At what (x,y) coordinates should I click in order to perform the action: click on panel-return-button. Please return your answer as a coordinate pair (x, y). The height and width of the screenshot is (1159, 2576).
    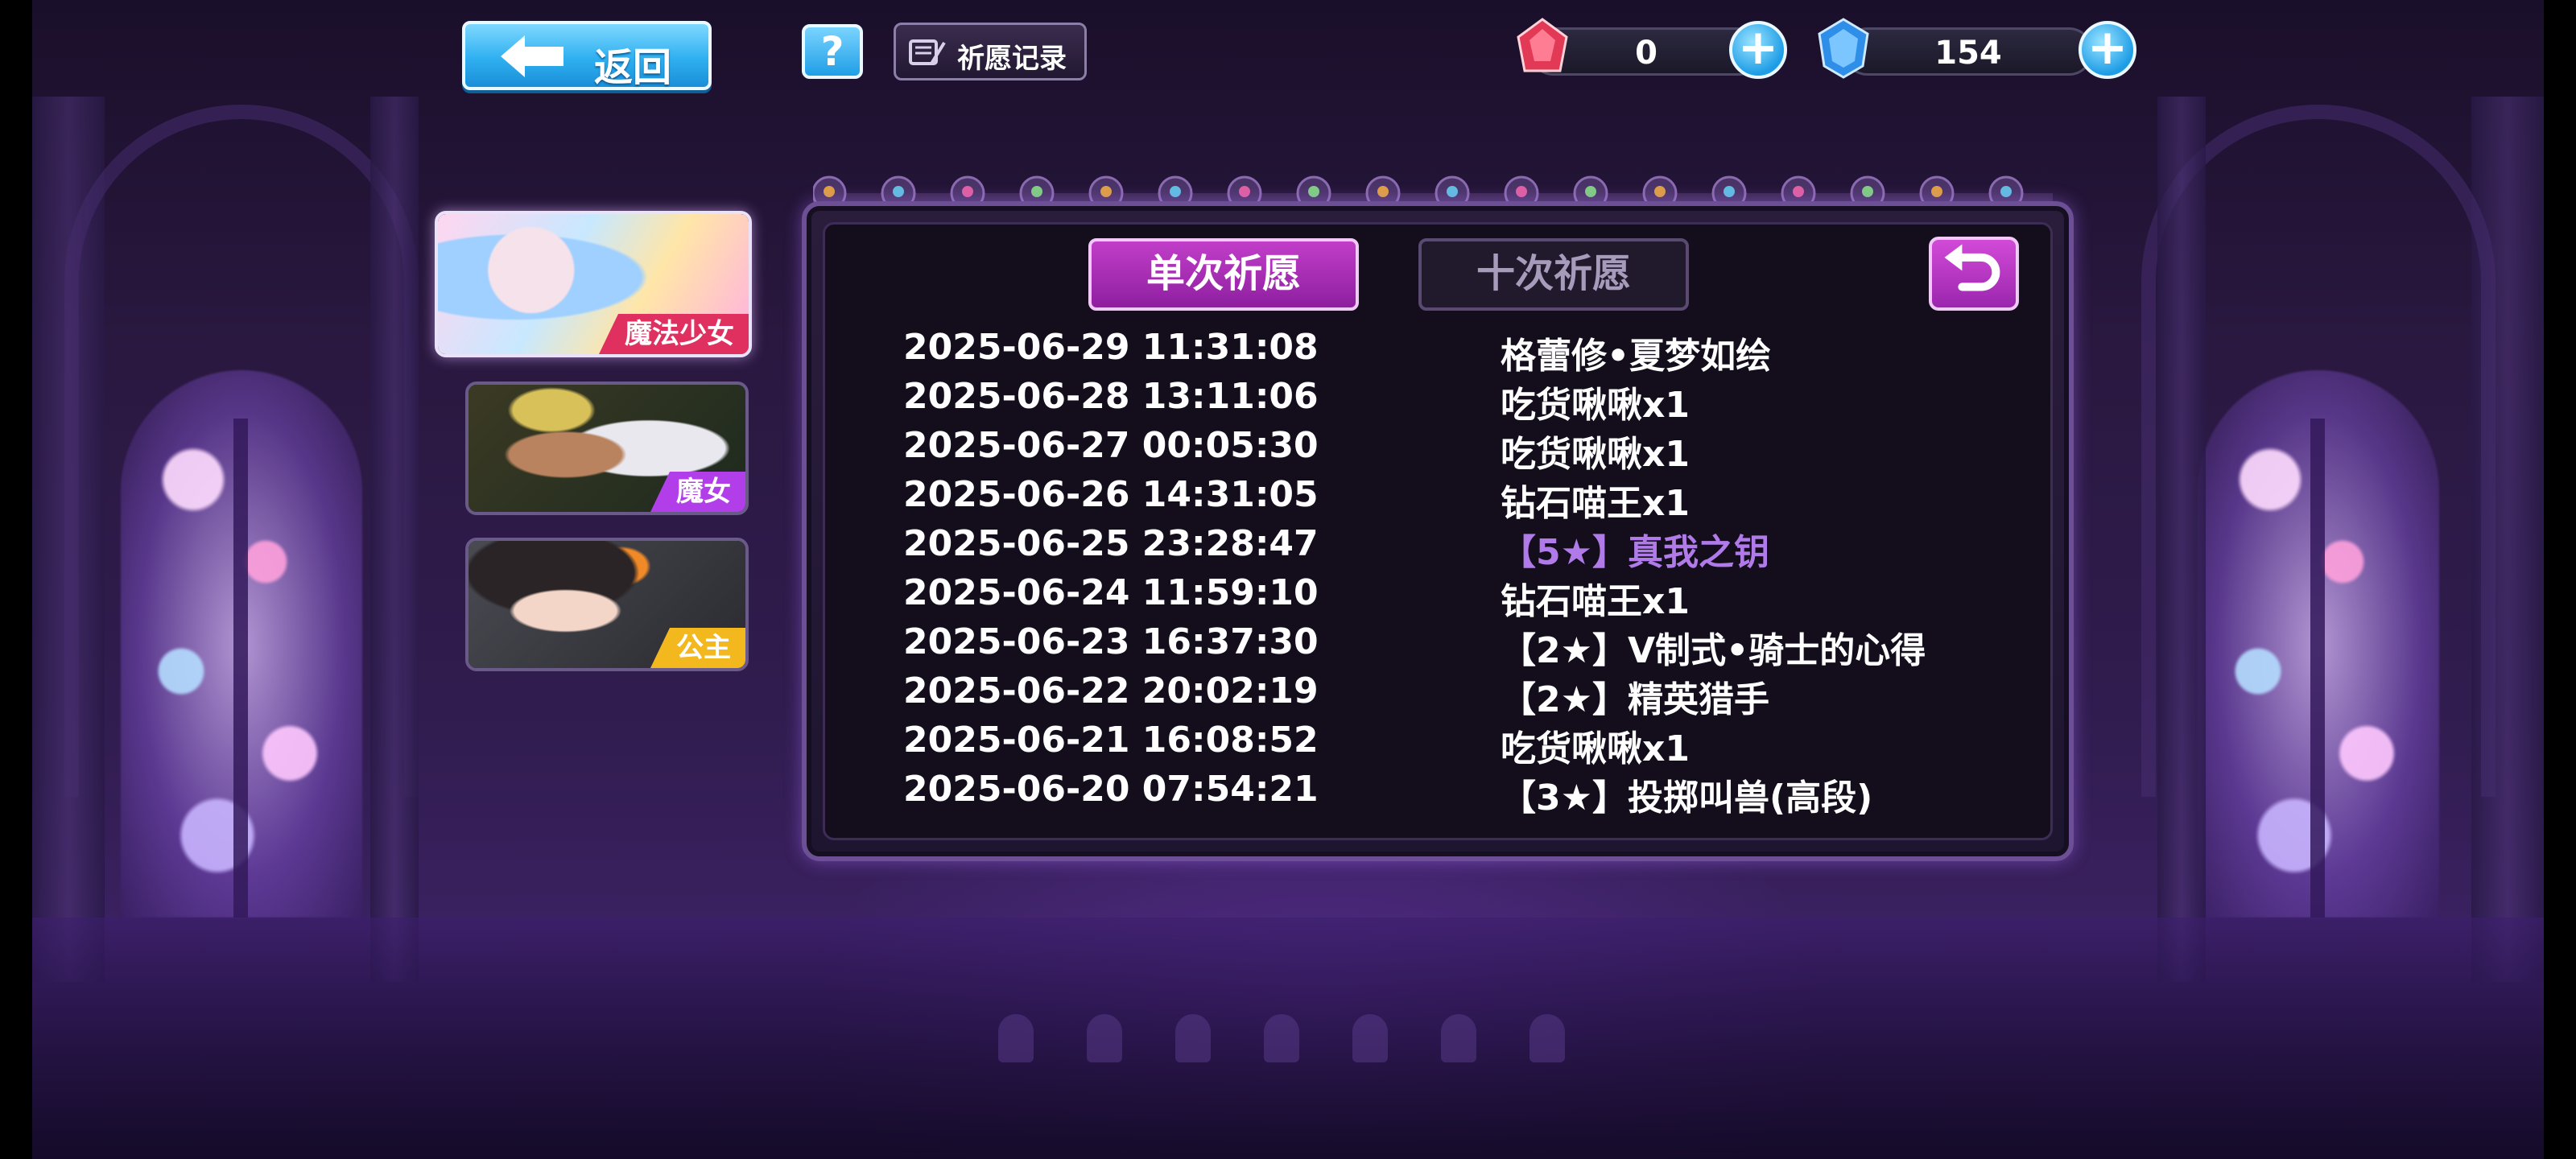
    Looking at the image, I should click on (1974, 274).